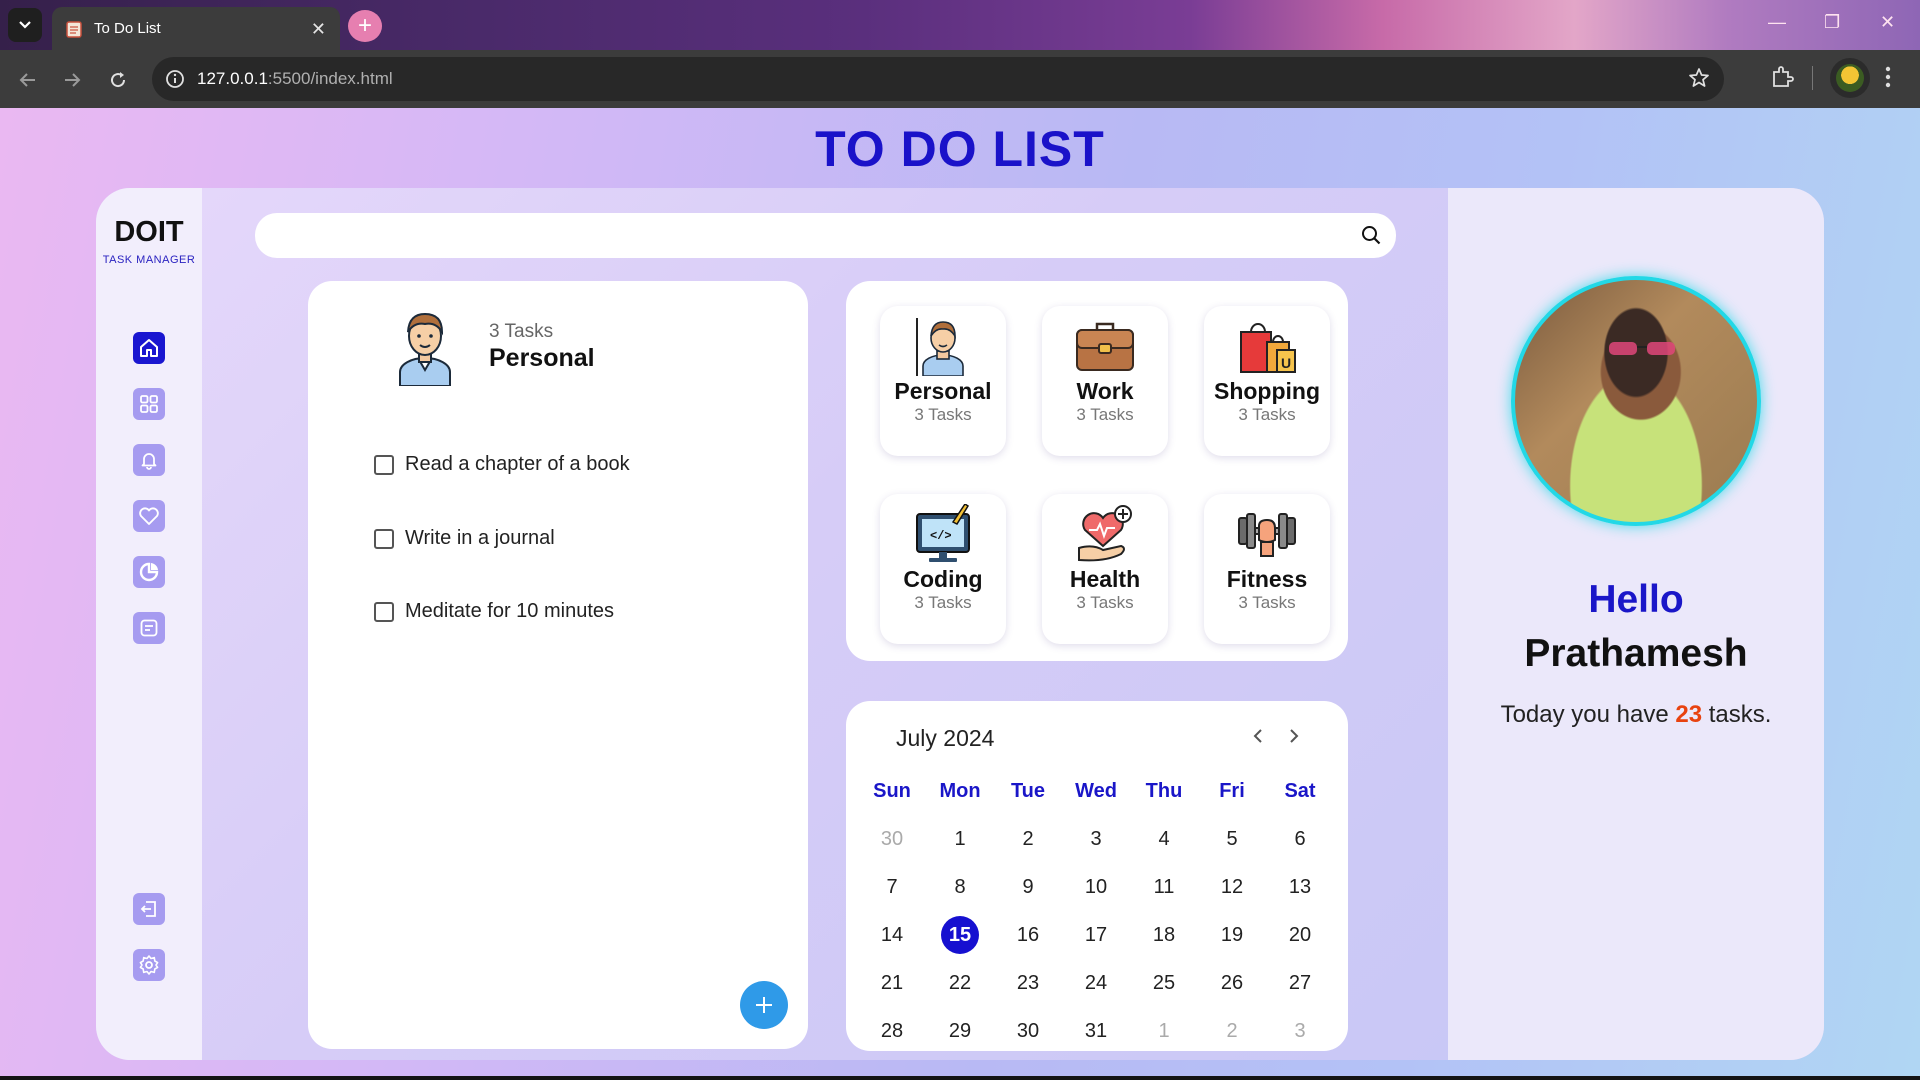 The width and height of the screenshot is (1920, 1080). What do you see at coordinates (960, 1031) in the screenshot?
I see `calendar-day: 29` at bounding box center [960, 1031].